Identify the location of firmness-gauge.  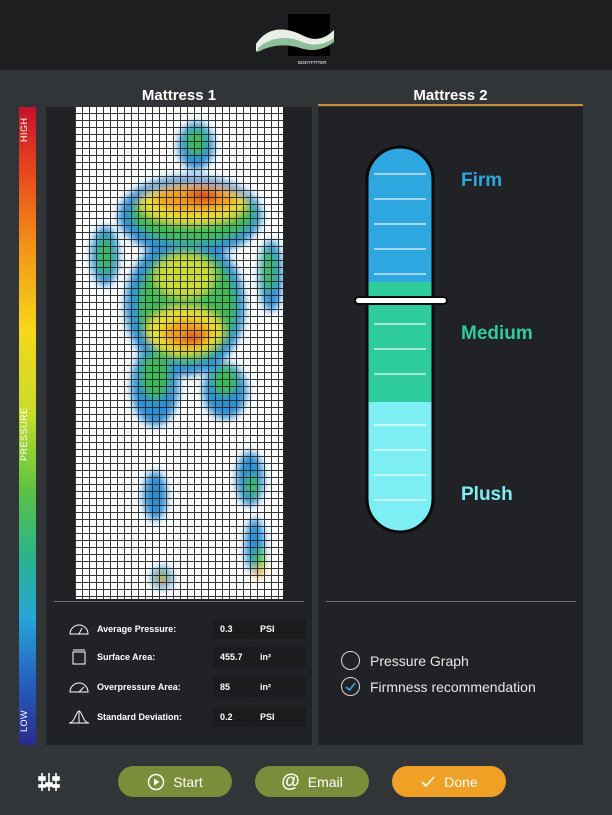
(401, 339).